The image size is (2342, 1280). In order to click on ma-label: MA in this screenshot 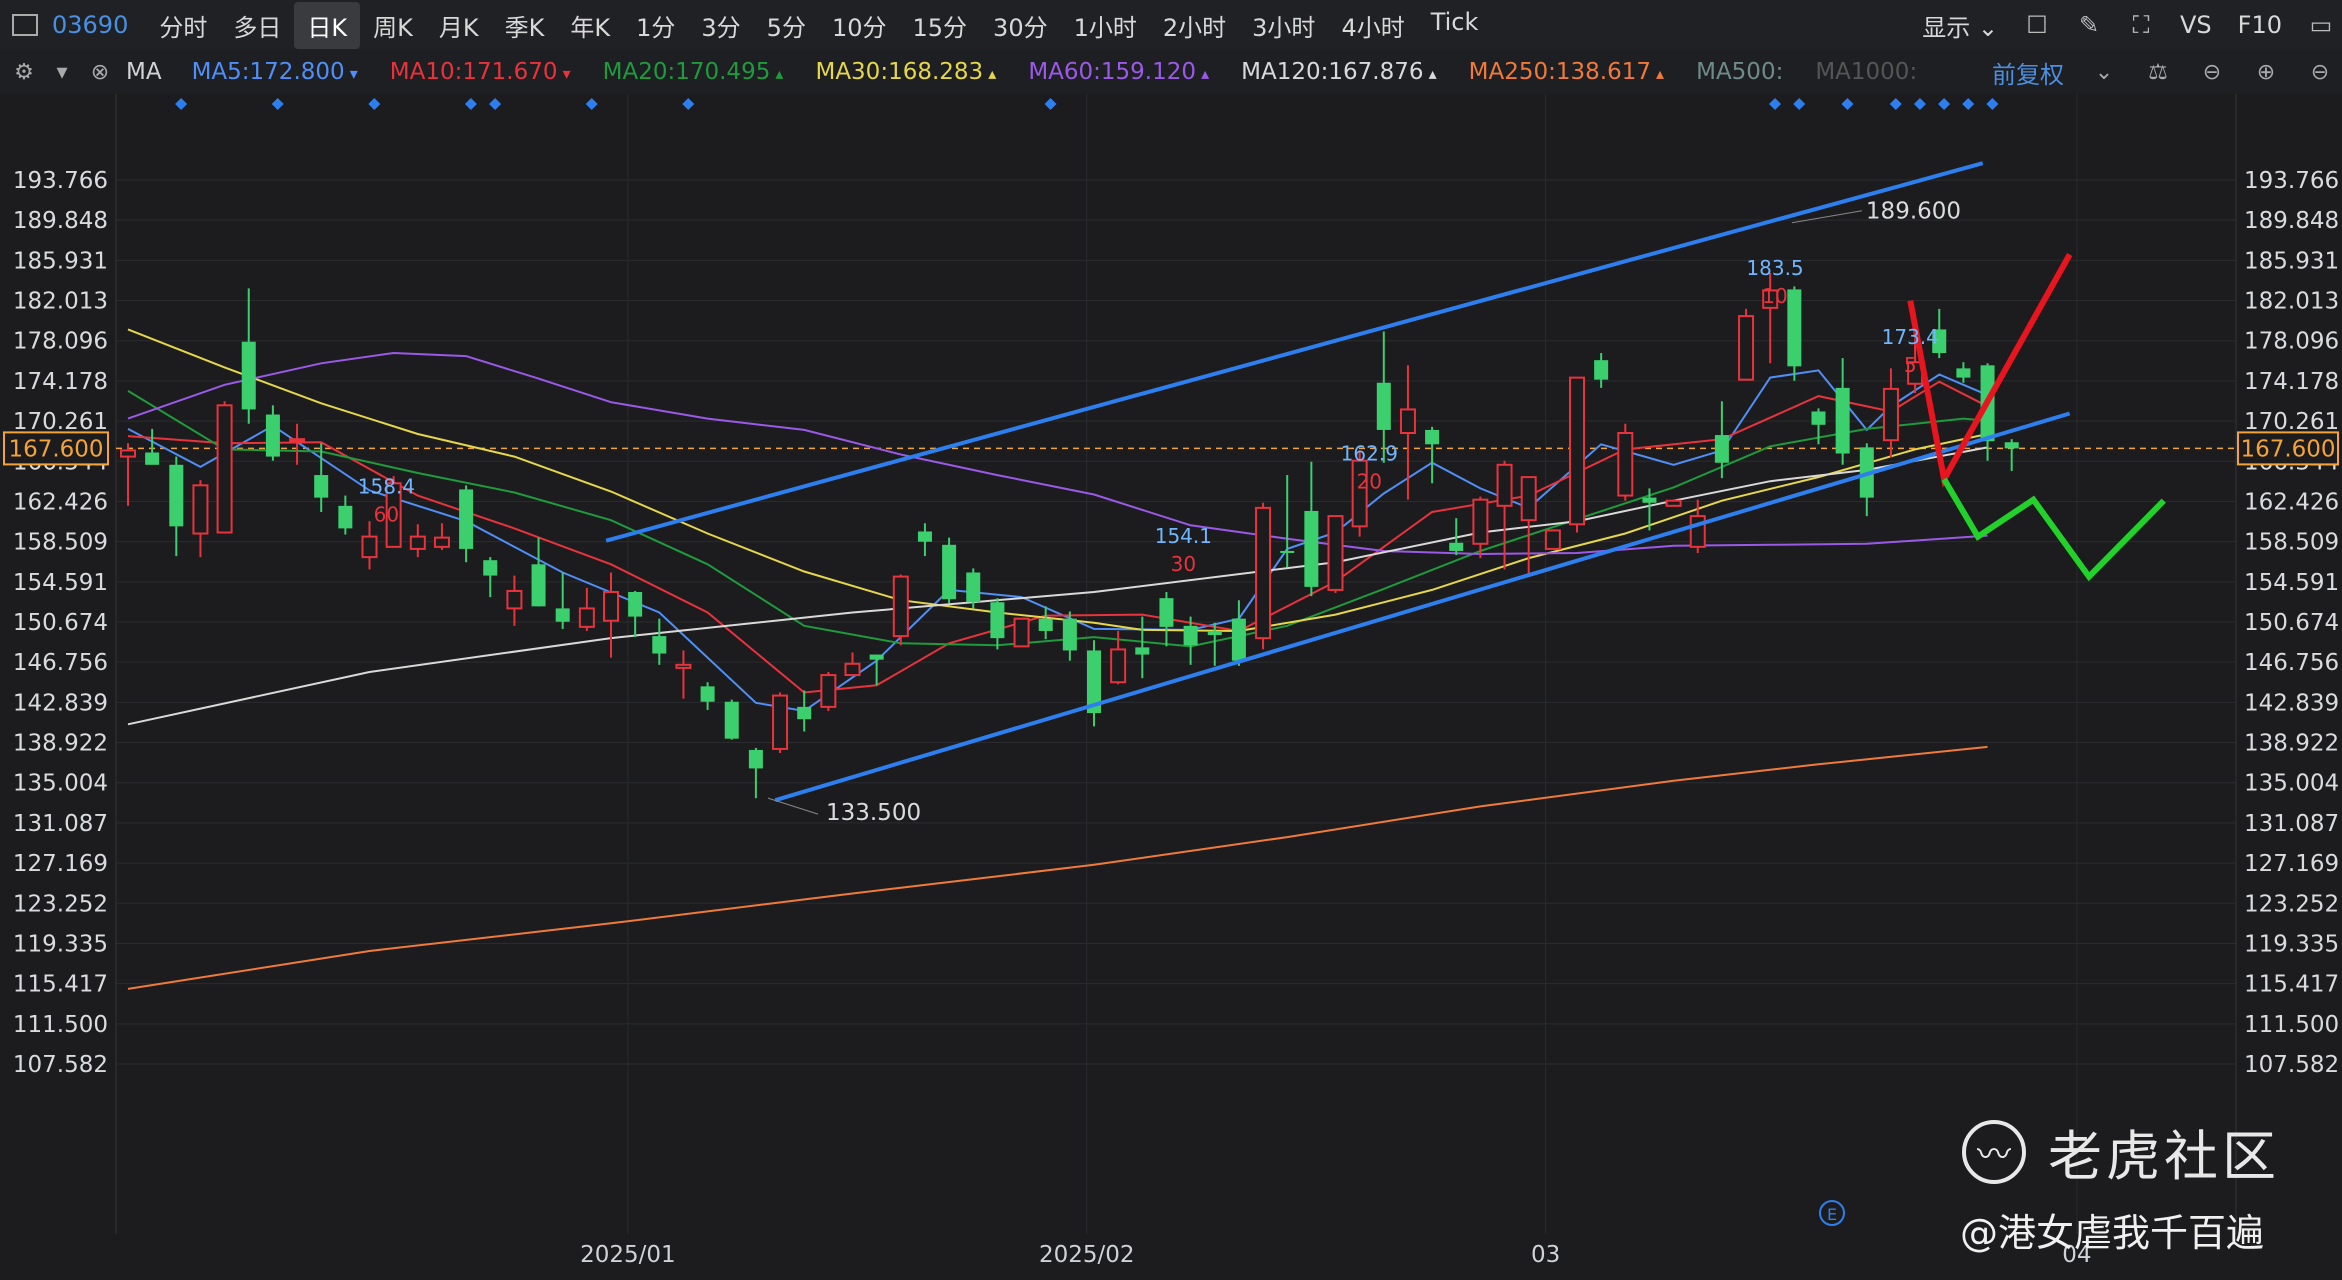, I will do `click(144, 72)`.